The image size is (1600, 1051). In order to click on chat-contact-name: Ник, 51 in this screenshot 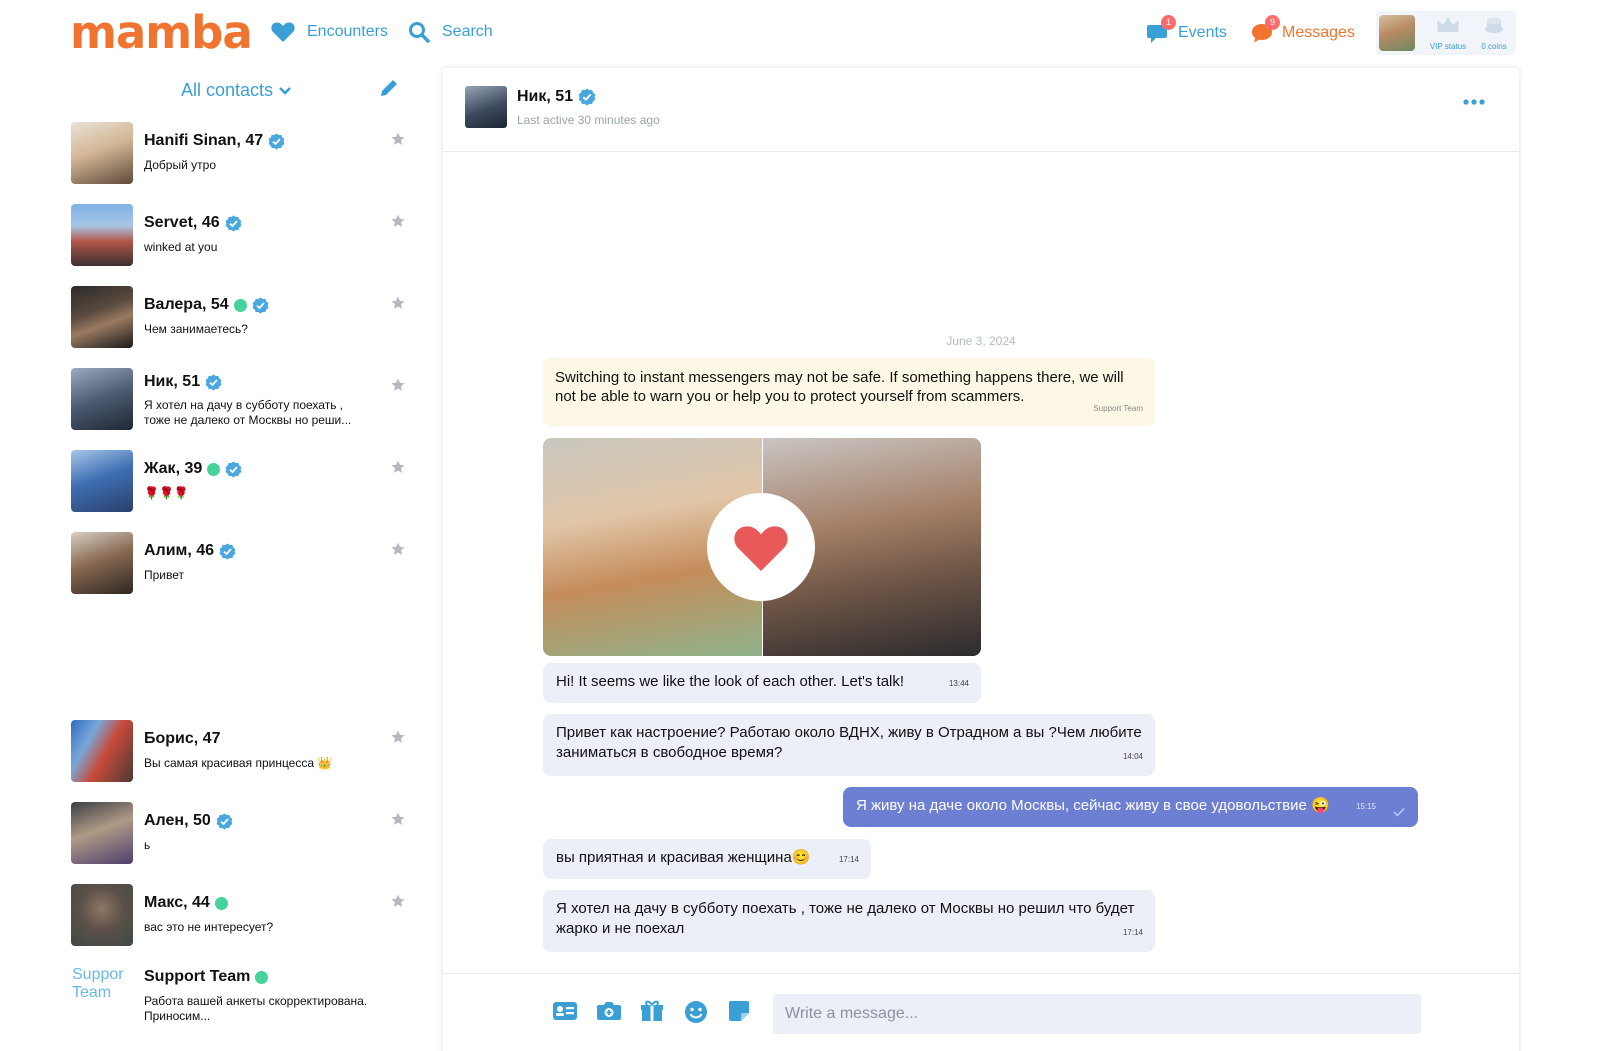, I will do `click(545, 96)`.